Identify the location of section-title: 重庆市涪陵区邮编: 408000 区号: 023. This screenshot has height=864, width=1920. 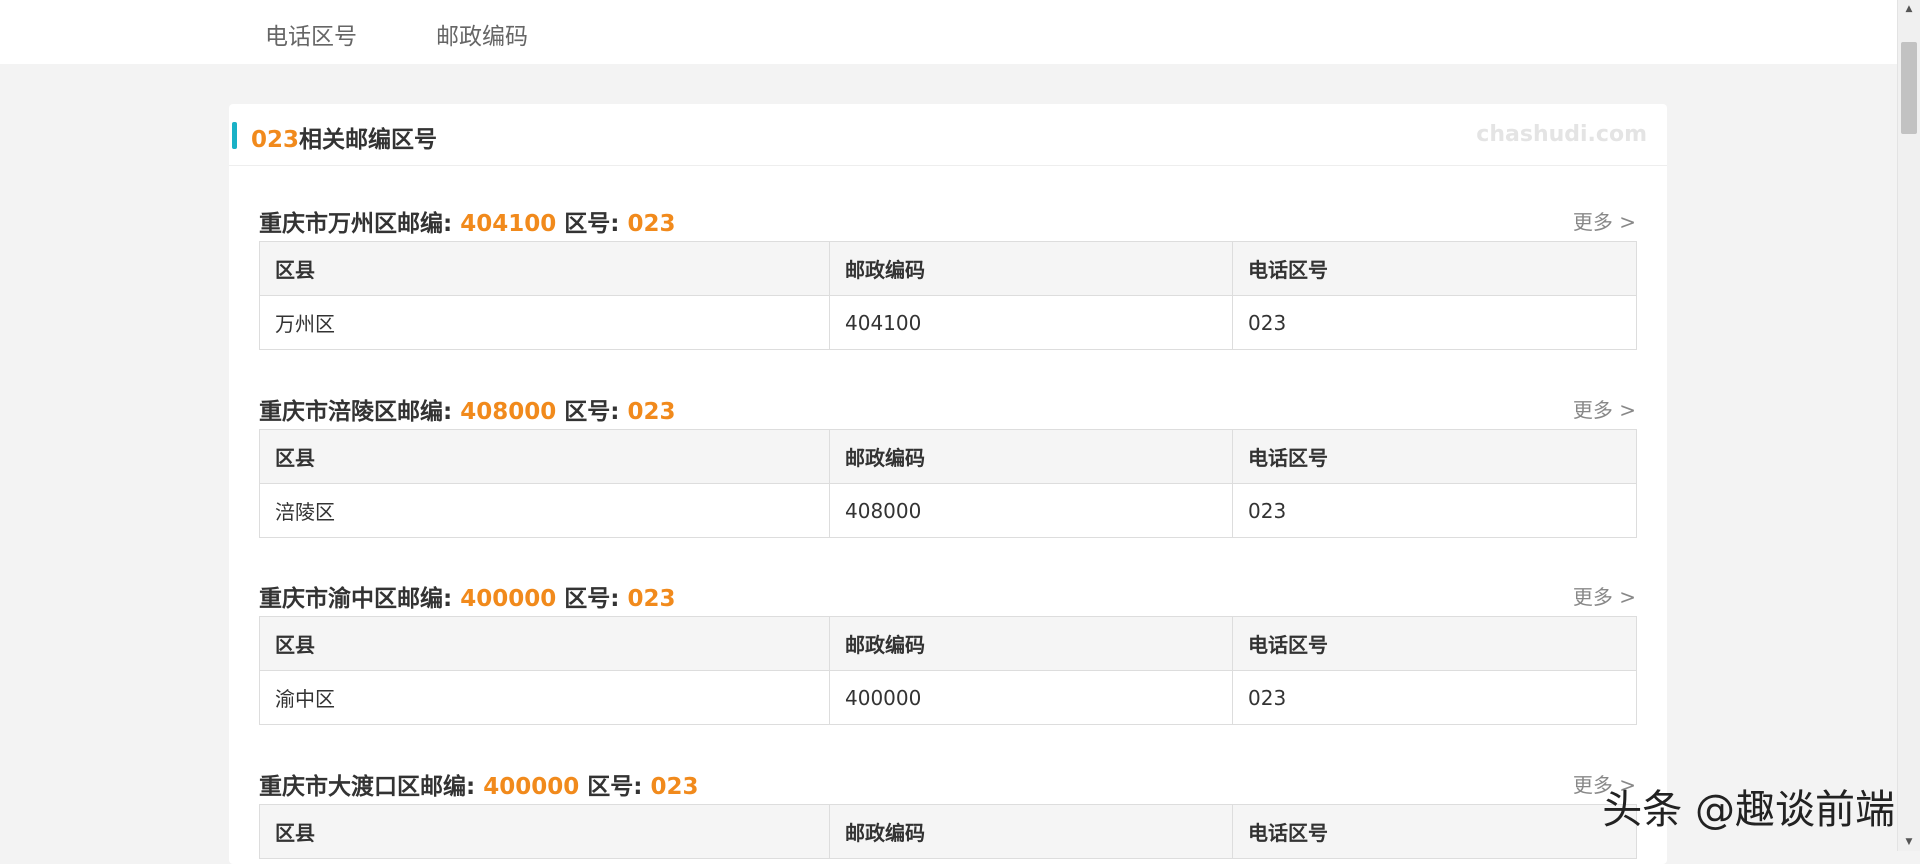
(467, 412).